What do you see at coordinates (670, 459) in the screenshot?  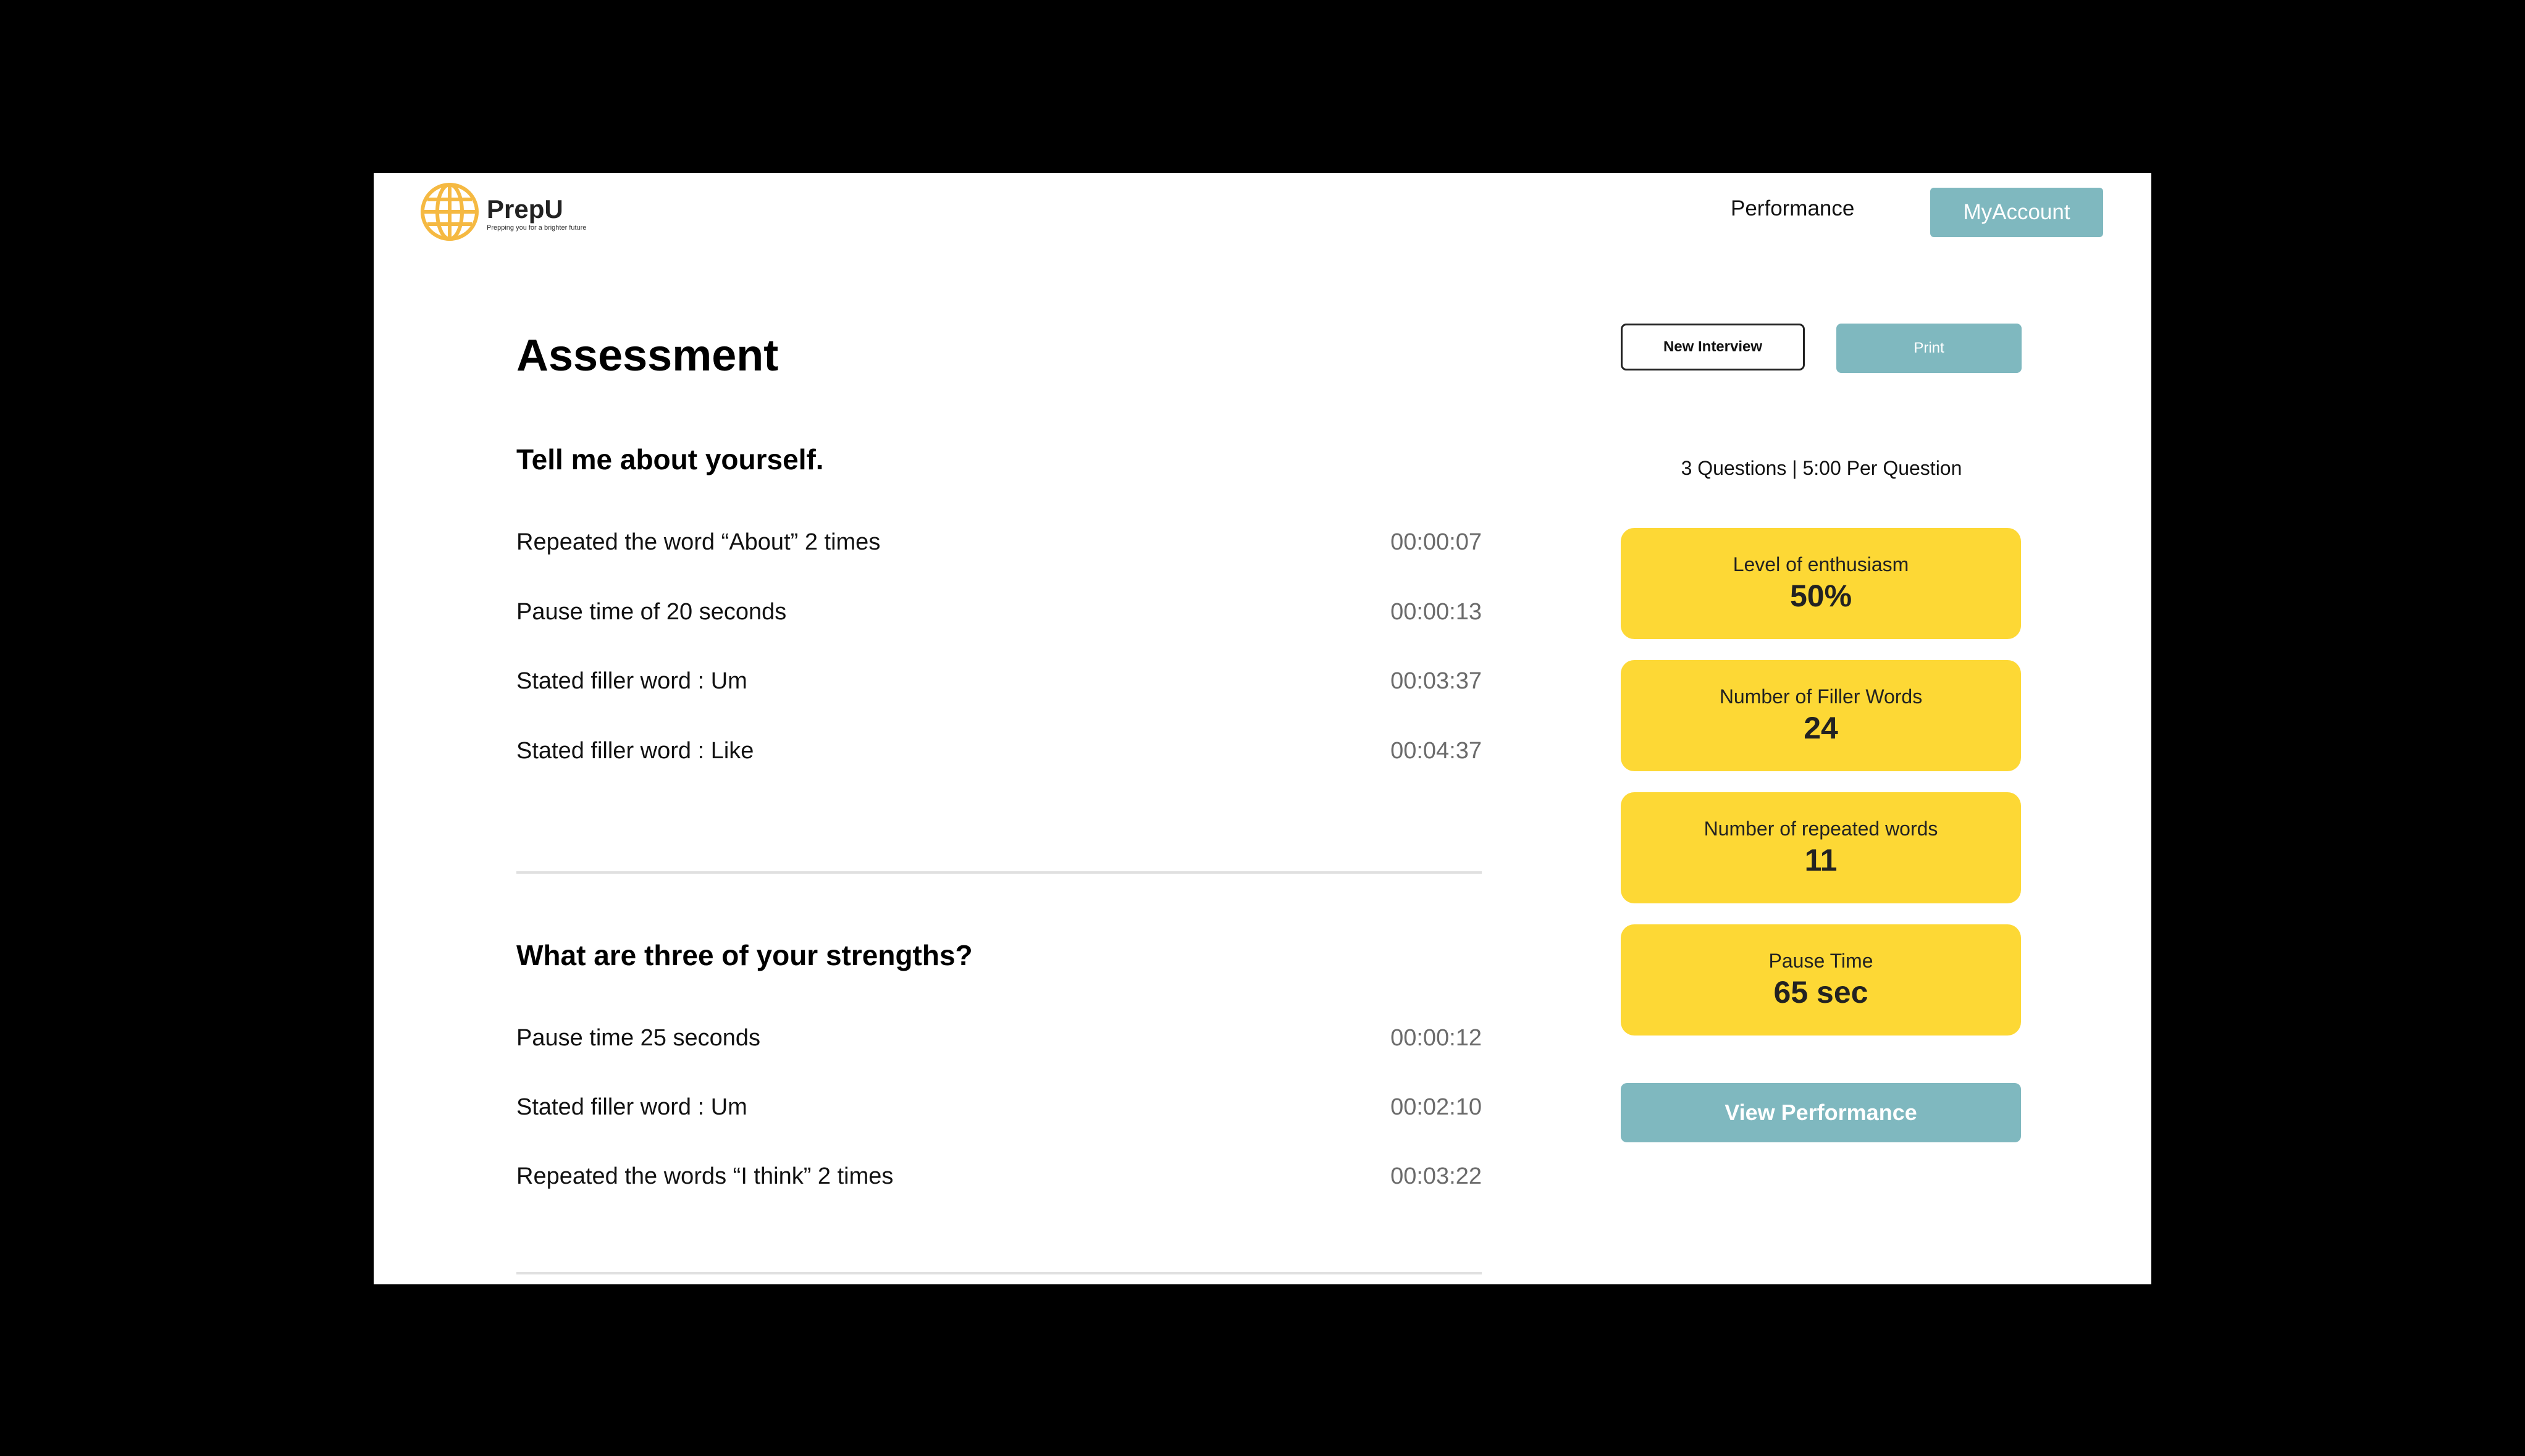 I see `question-title: Tell me about yourself.` at bounding box center [670, 459].